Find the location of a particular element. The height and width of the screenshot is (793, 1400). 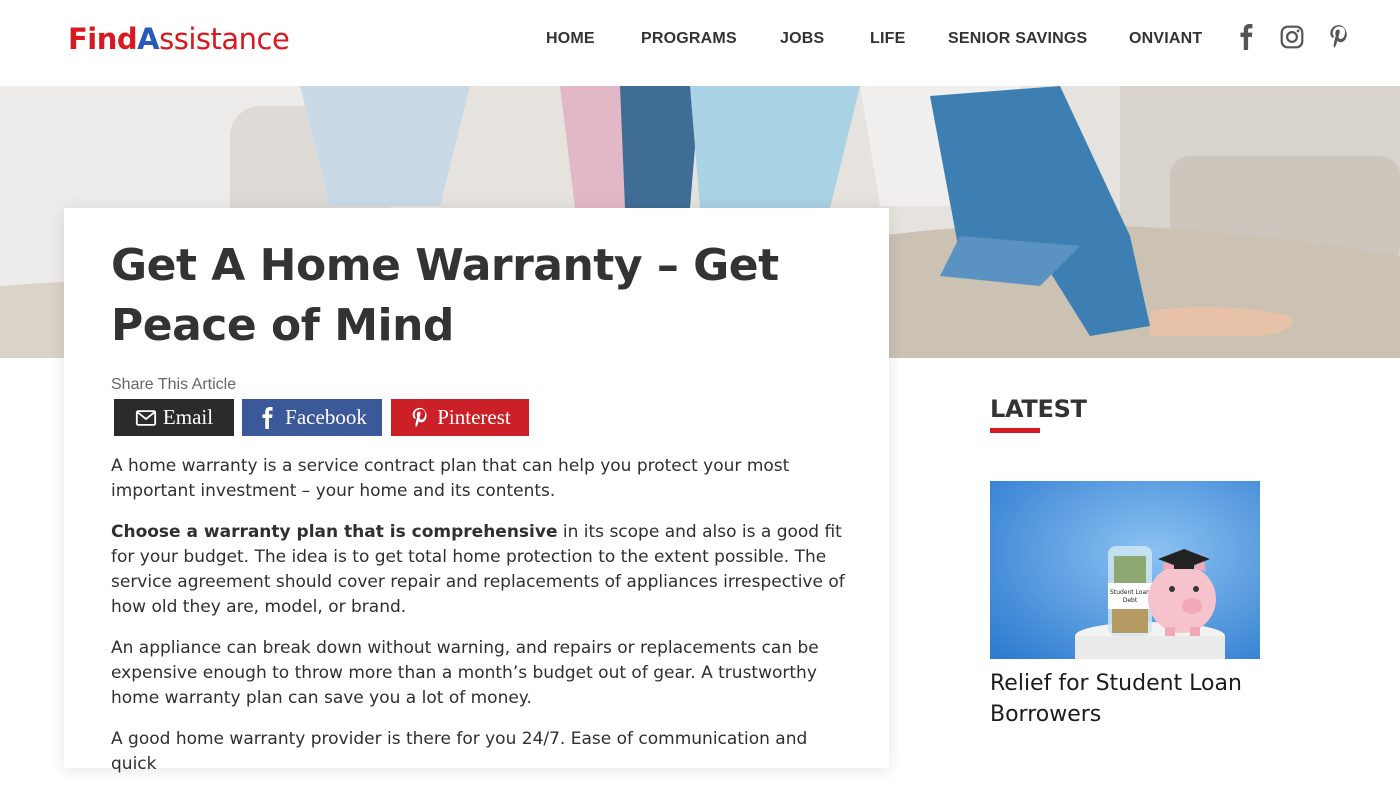

share-email-button: Email is located at coordinates (174, 417).